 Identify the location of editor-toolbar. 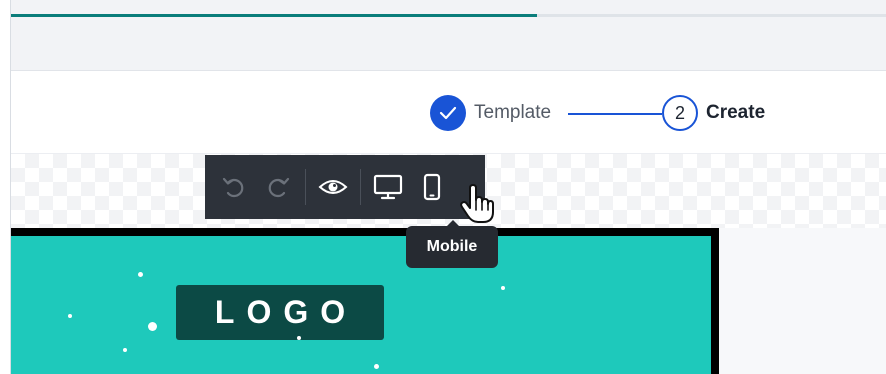
(345, 187).